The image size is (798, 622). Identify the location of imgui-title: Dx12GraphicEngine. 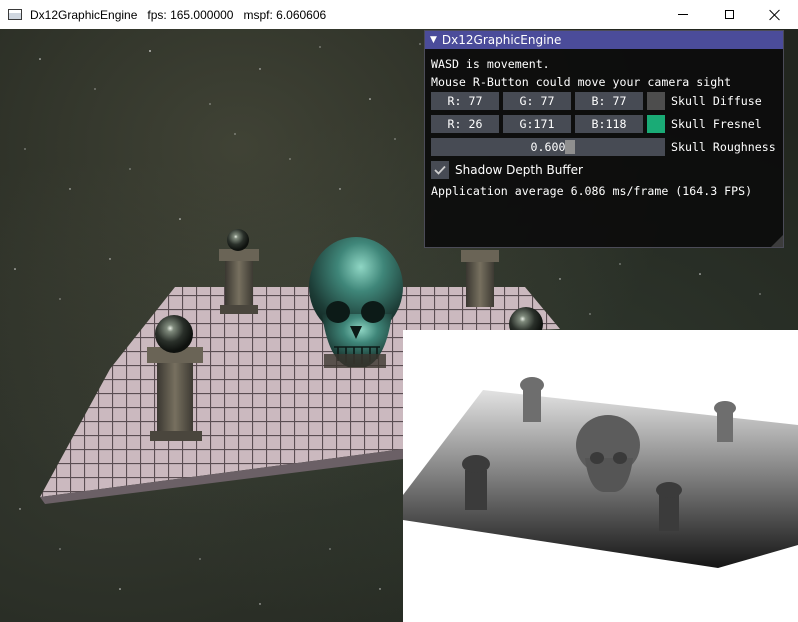
(501, 40).